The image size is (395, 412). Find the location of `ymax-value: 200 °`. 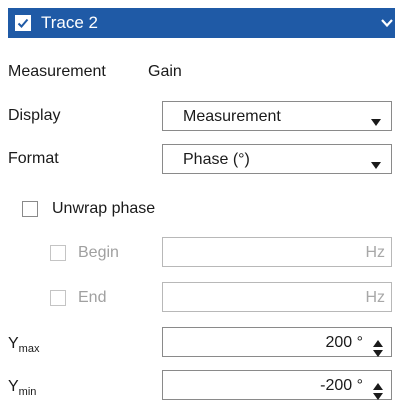

ymax-value: 200 ° is located at coordinates (344, 342).